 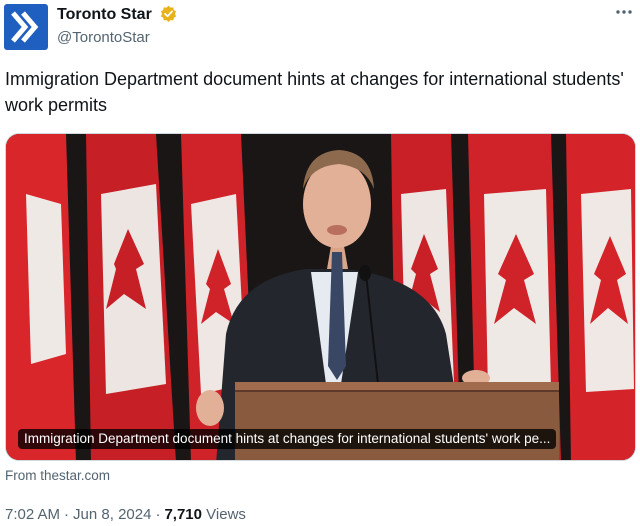 What do you see at coordinates (397, 421) in the screenshot?
I see `podium` at bounding box center [397, 421].